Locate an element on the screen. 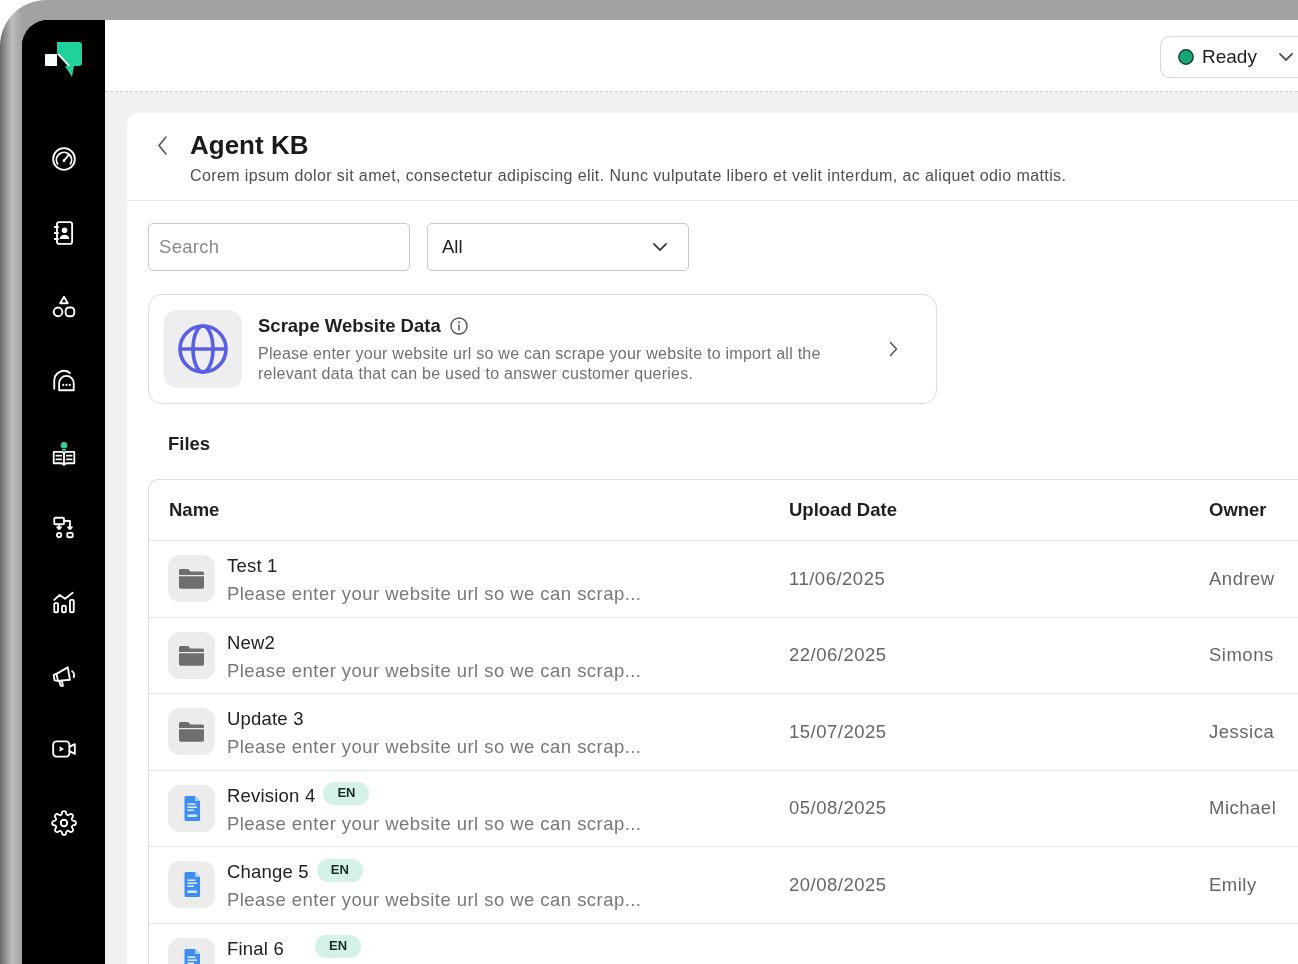 The image size is (1298, 964). status-dot-icon is located at coordinates (1186, 57).